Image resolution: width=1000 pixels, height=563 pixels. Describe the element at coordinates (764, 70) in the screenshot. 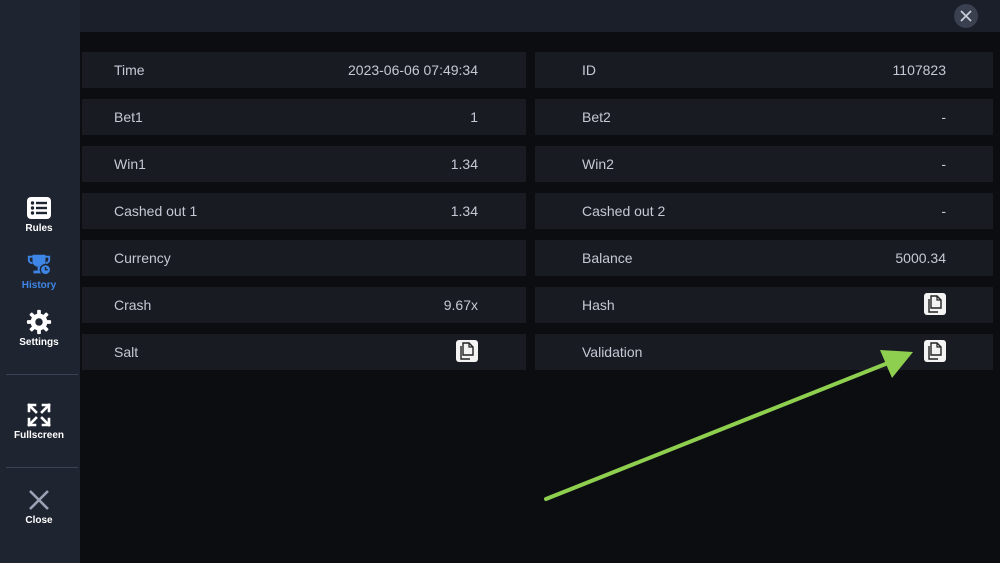

I see `detail-row-id: ID 1107823` at that location.